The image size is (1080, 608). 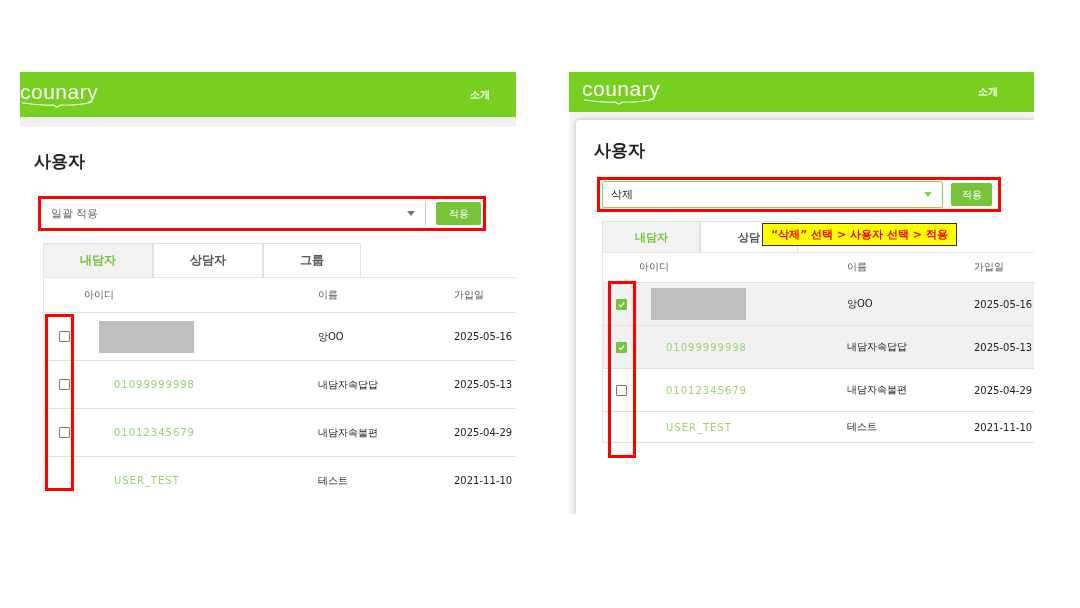 What do you see at coordinates (859, 234) in the screenshot?
I see `instruction-callout: “삭제” 선택 > 사용자 선택 > 적용` at bounding box center [859, 234].